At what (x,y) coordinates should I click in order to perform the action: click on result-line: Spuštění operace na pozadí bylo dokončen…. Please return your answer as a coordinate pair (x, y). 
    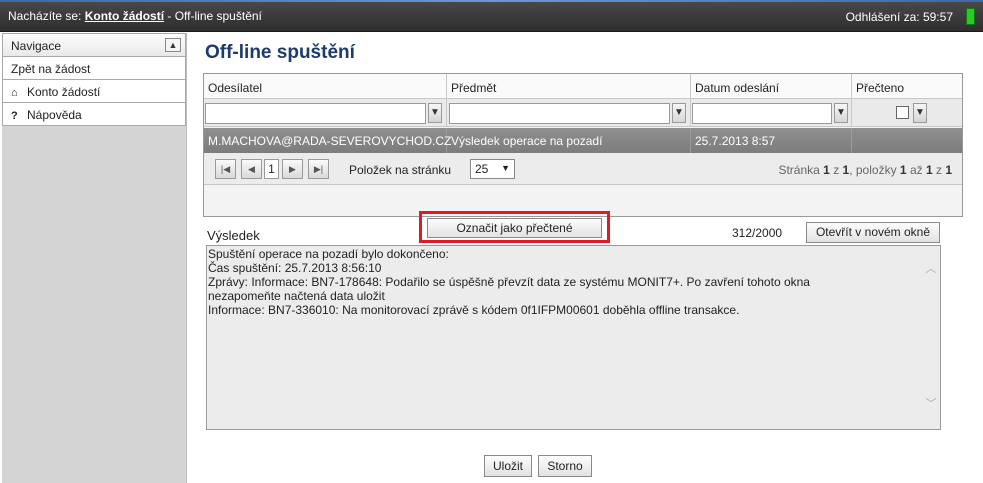
    Looking at the image, I should click on (328, 254).